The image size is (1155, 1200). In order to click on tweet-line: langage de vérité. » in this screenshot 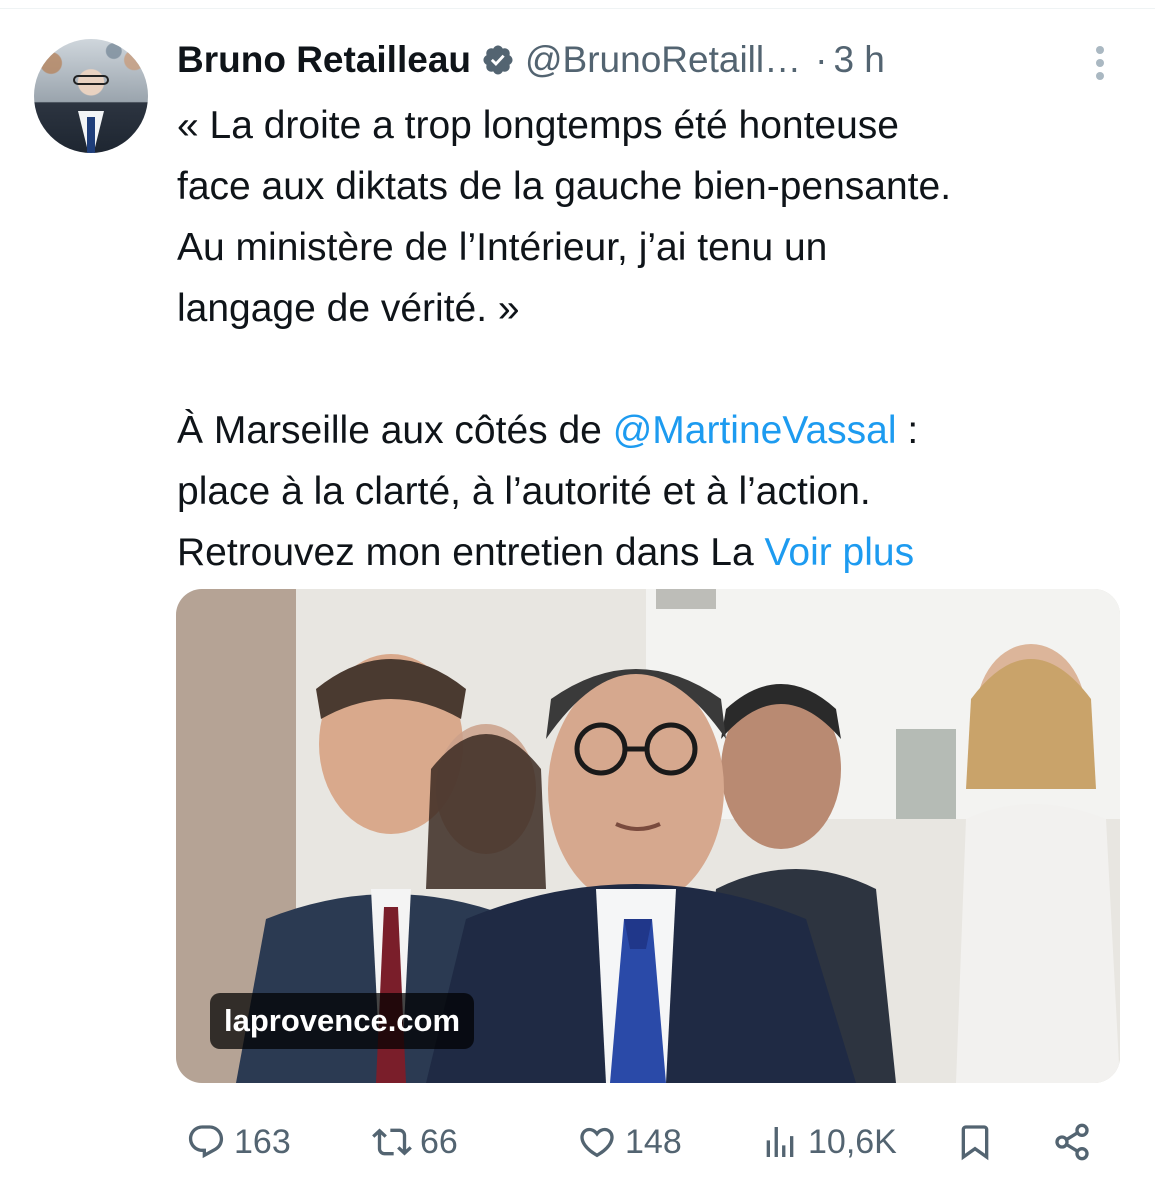, I will do `click(348, 308)`.